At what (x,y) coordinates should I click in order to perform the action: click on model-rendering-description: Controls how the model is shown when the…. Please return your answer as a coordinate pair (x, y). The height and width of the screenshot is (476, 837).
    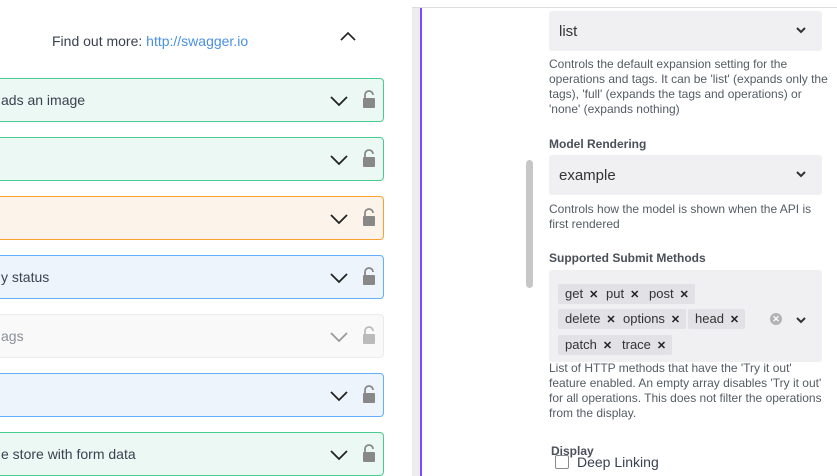
    Looking at the image, I should click on (680, 216).